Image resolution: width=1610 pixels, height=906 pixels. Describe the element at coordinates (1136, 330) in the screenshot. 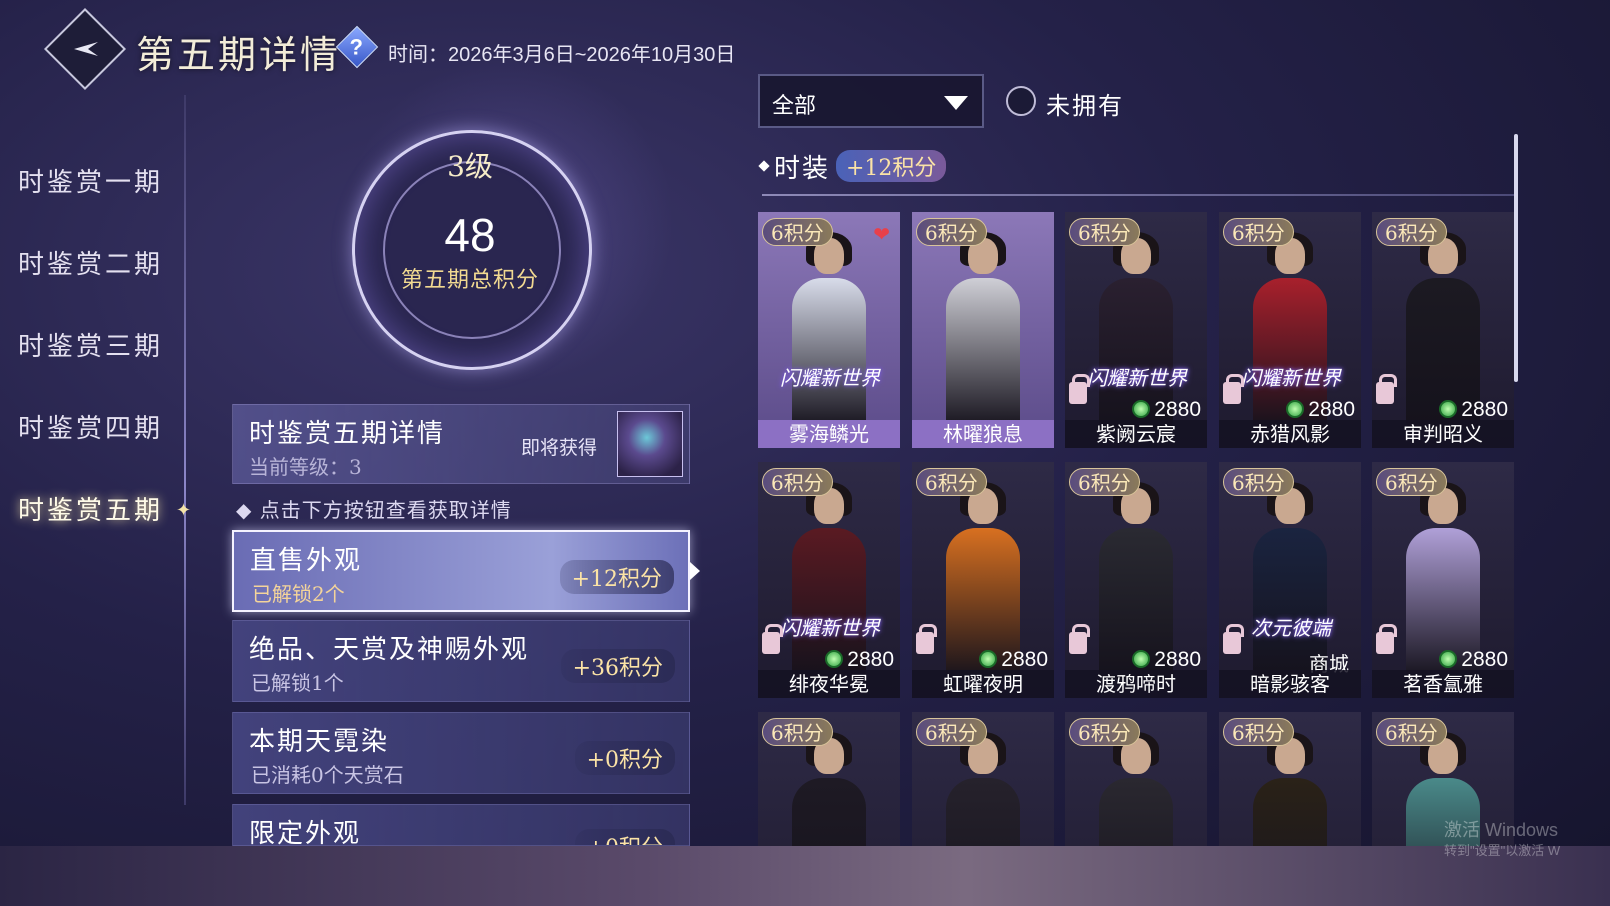

I see `outfit-card: 6积分 闪耀新世界 2880 紫阙云宸` at that location.